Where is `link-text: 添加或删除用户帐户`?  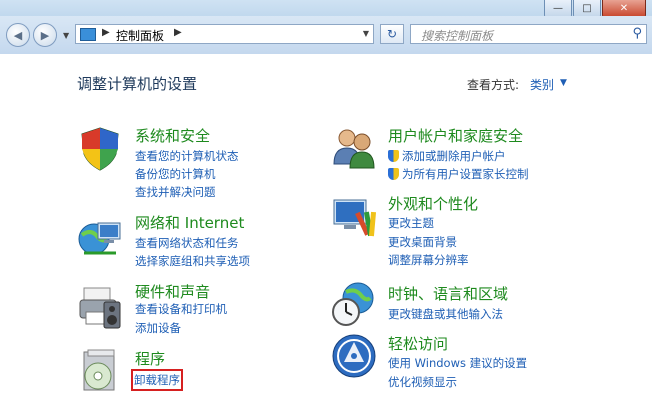
link-text: 添加或删除用户帐户 is located at coordinates (454, 156).